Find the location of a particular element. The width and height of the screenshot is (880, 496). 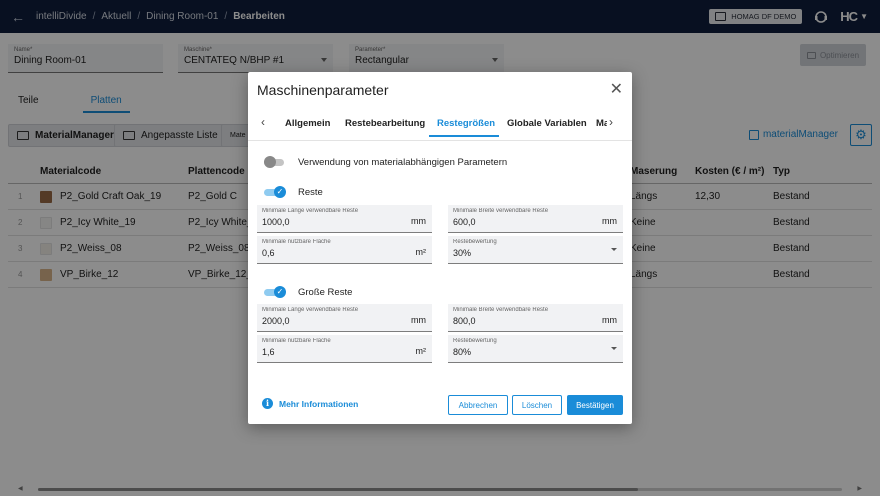

field-value: 30% is located at coordinates (462, 253).